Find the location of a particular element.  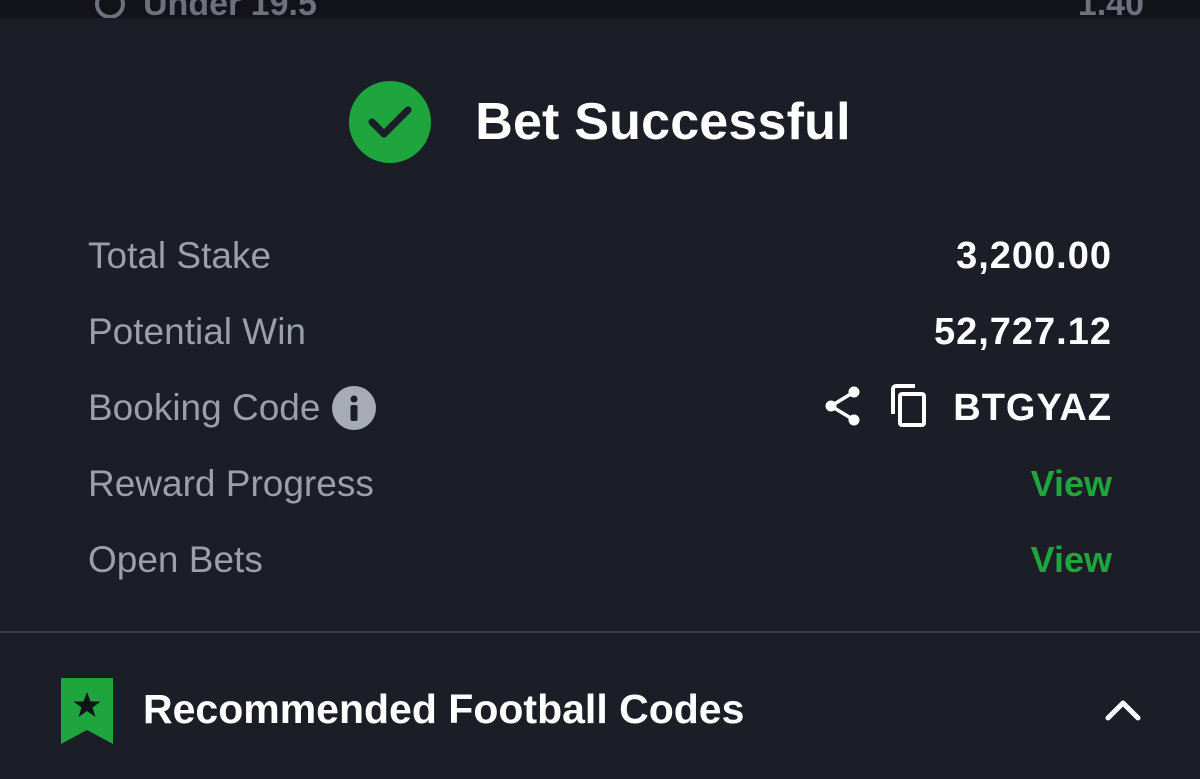

behind-selection-odds: 1.40 is located at coordinates (1111, 9).